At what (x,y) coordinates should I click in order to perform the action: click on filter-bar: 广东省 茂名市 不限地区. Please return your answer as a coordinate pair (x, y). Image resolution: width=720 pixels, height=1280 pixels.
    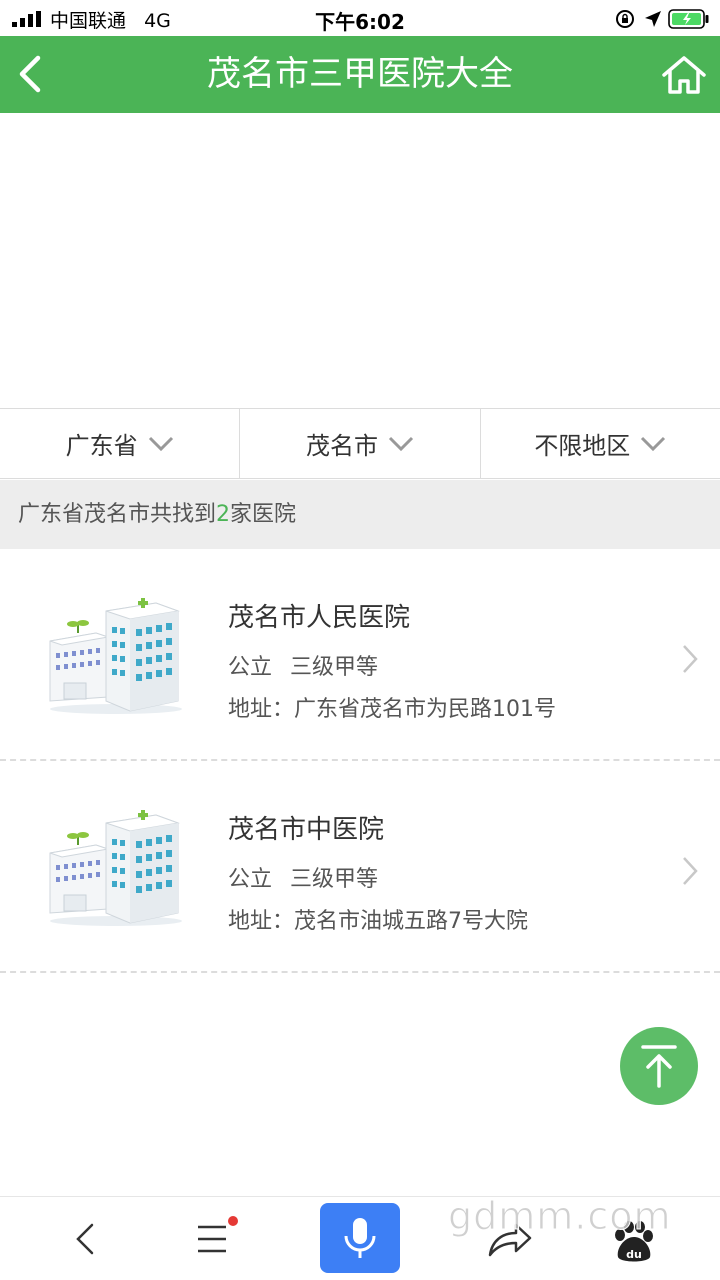
    Looking at the image, I should click on (360, 443).